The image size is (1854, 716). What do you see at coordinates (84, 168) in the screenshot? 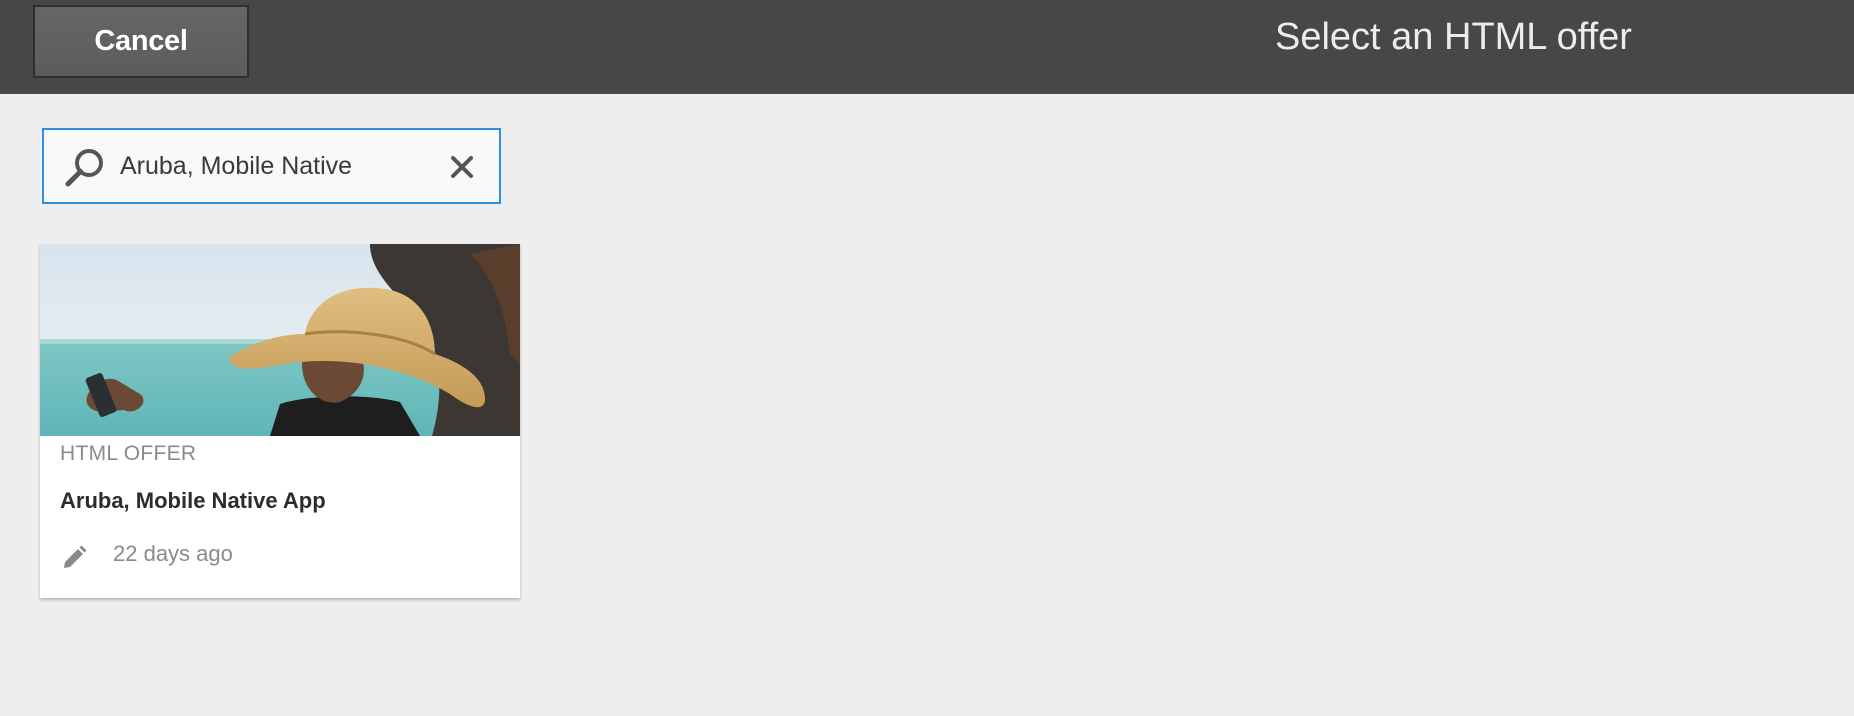
I see `search-icon` at bounding box center [84, 168].